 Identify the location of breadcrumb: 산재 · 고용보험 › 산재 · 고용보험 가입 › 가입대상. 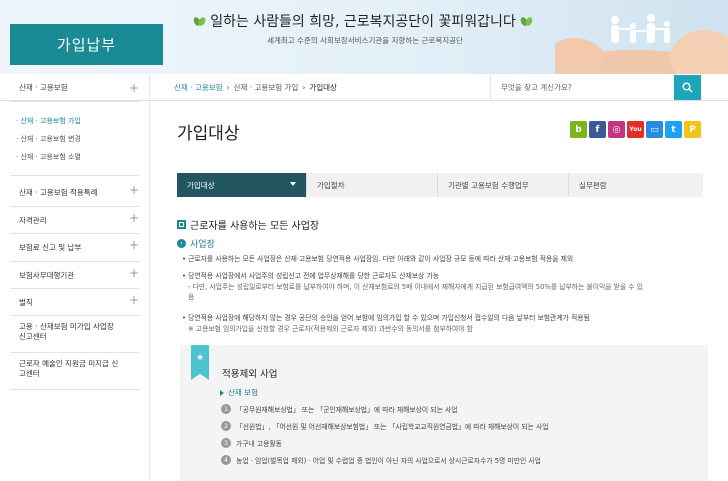
(243, 87).